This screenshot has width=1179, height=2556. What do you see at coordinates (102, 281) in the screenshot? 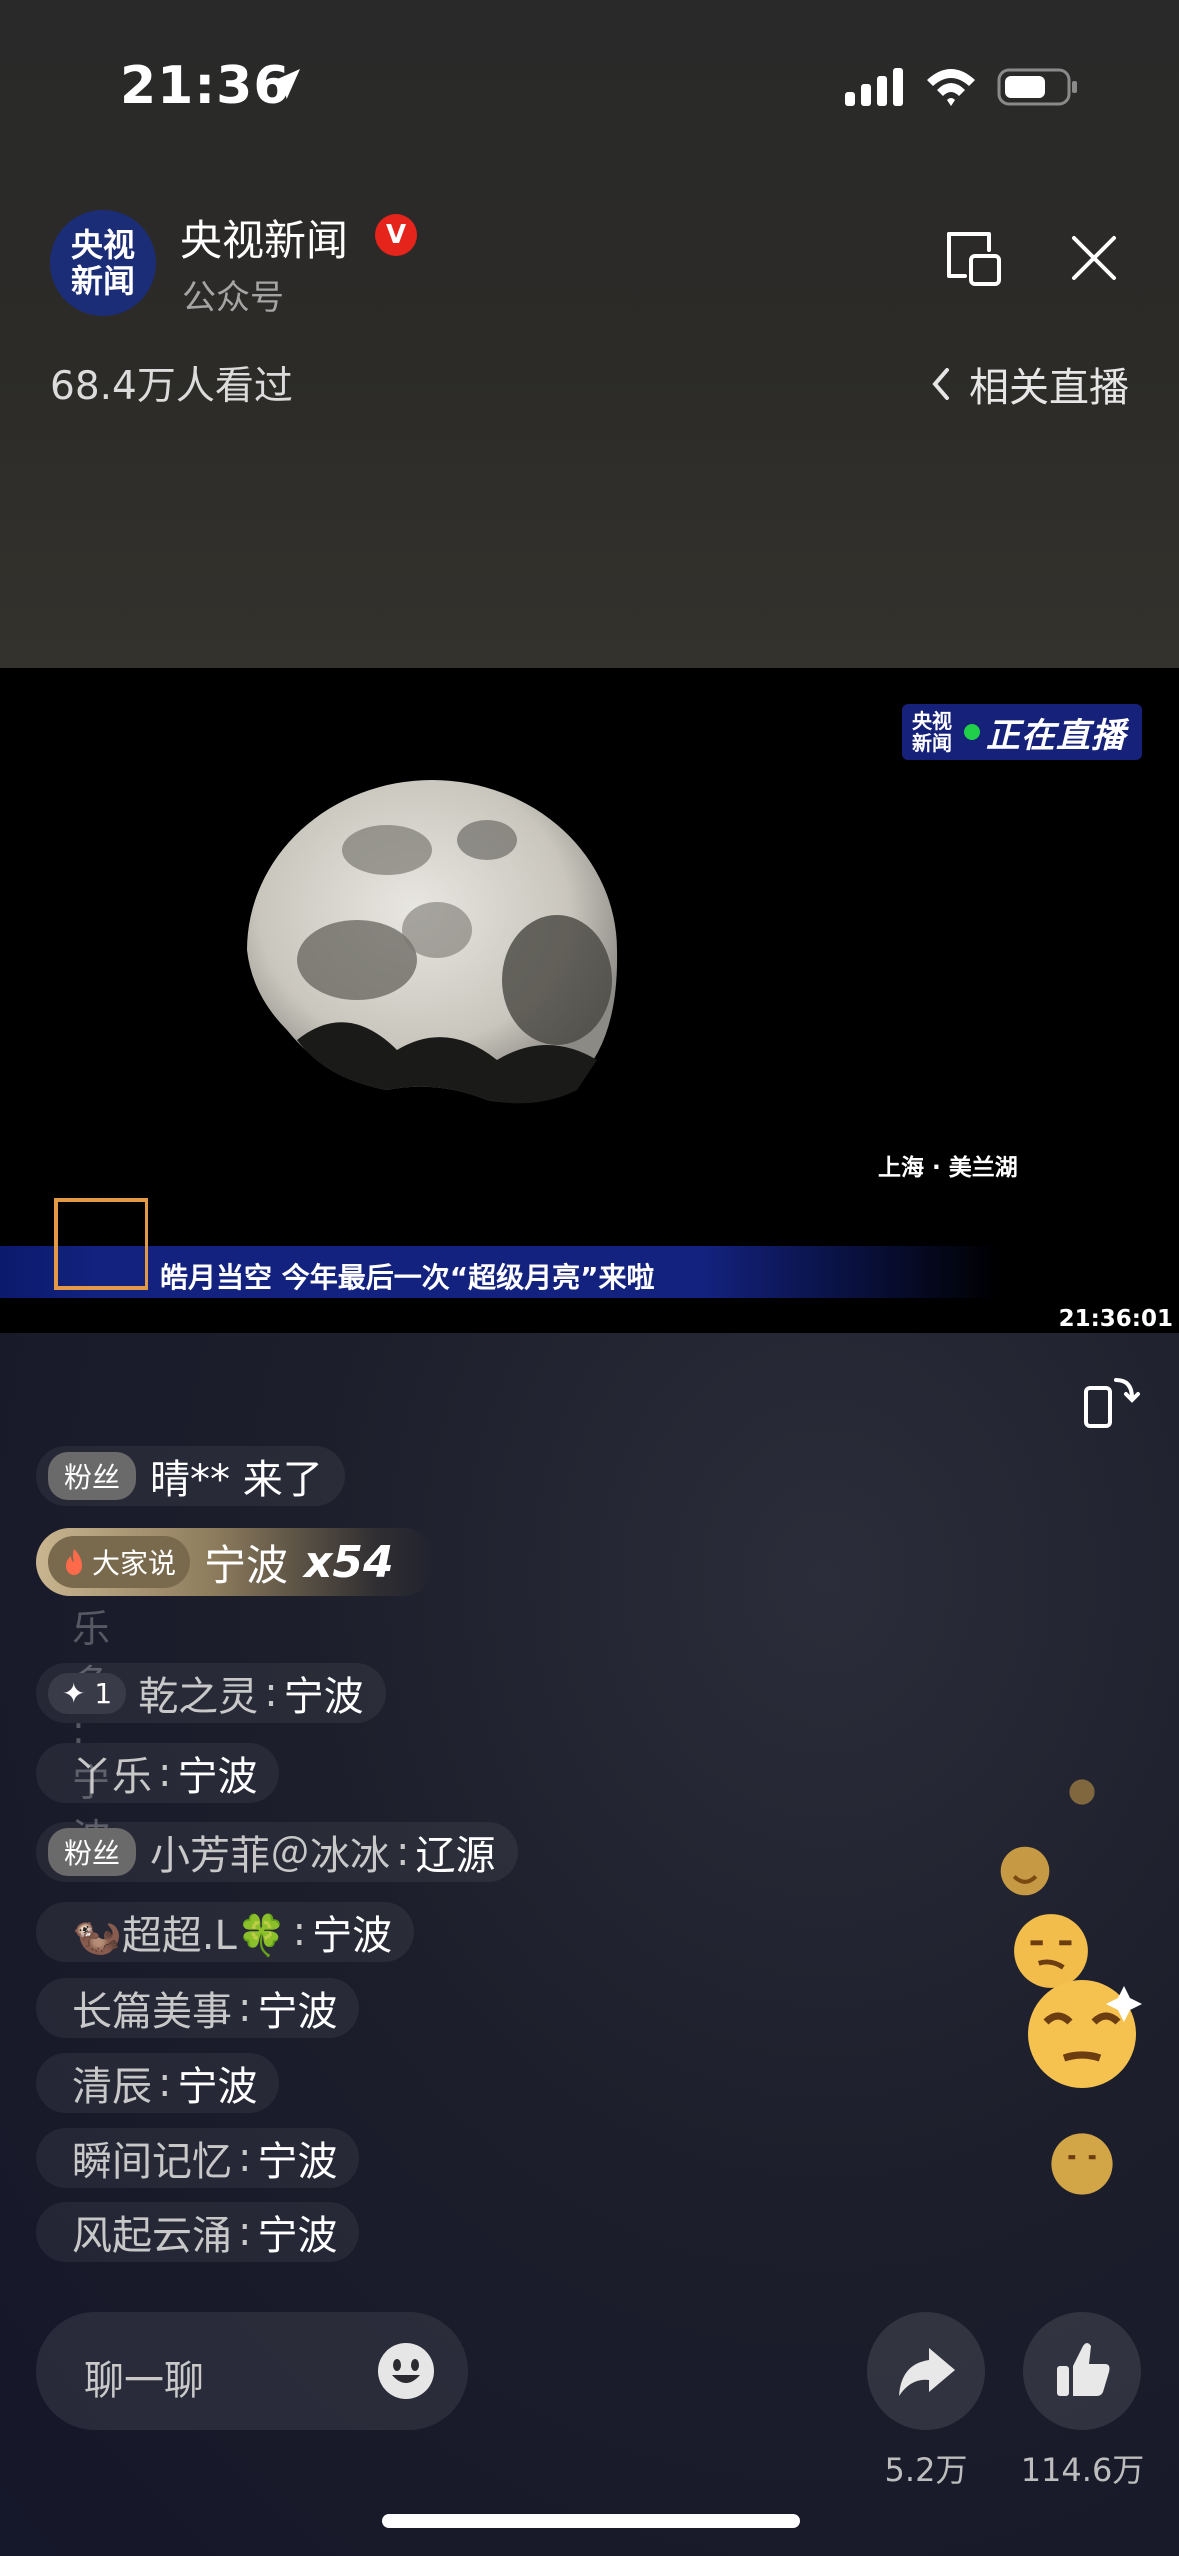
I see `avatar-text-line2: 新闻` at bounding box center [102, 281].